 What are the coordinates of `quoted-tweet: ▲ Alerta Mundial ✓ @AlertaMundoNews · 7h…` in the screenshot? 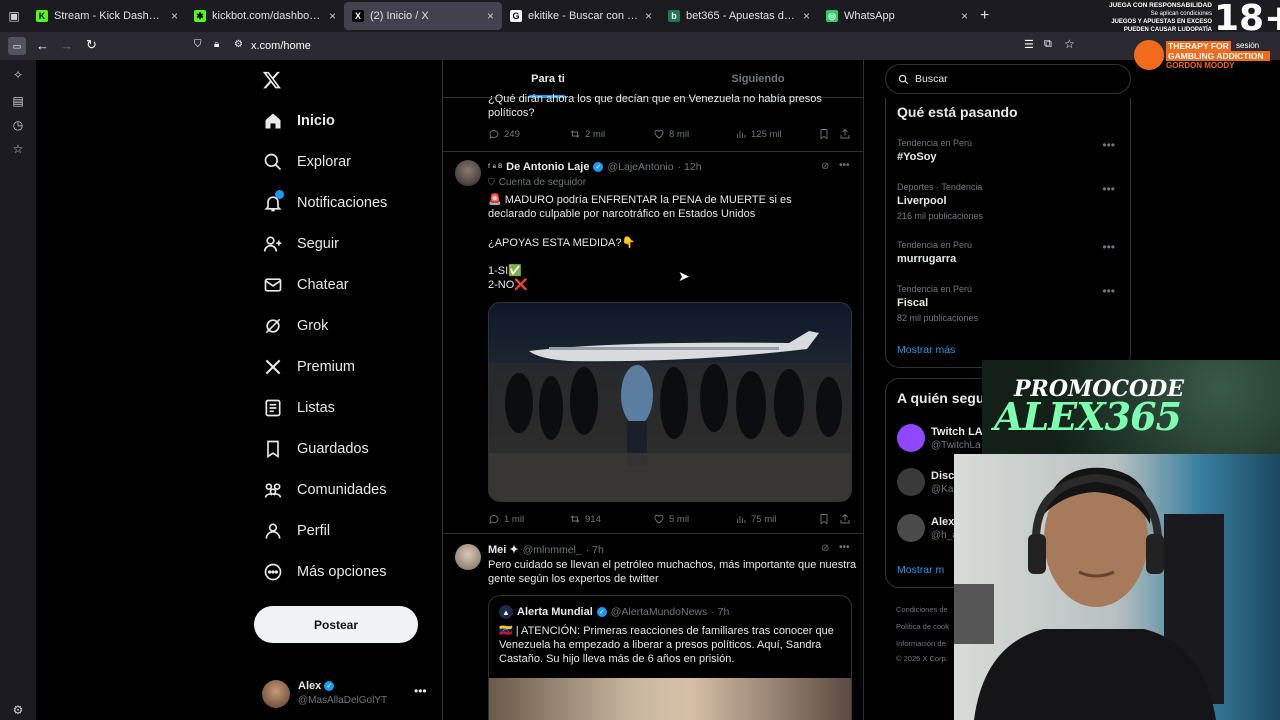 It's located at (670, 657).